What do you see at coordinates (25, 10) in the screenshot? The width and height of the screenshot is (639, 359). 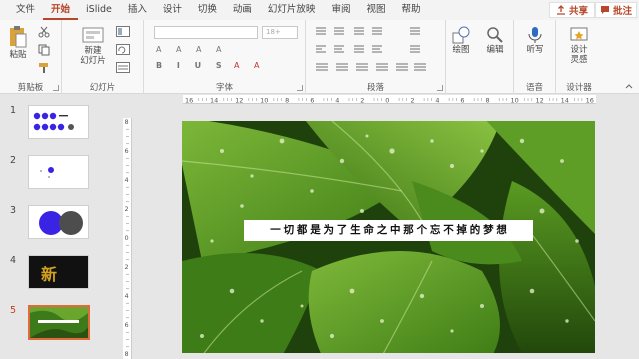 I see `tab-file: 文件` at bounding box center [25, 10].